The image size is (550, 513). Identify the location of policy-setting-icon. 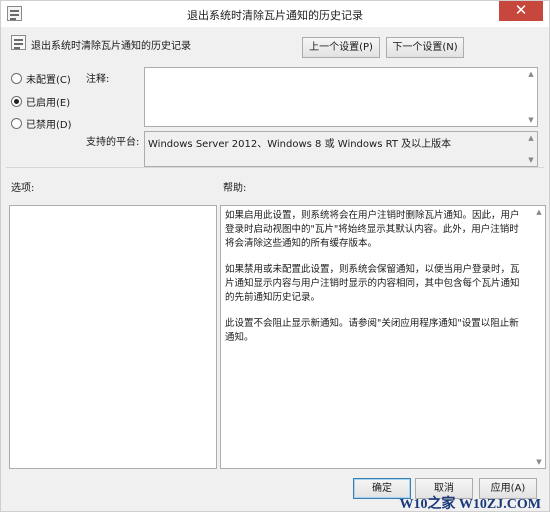
(18, 42).